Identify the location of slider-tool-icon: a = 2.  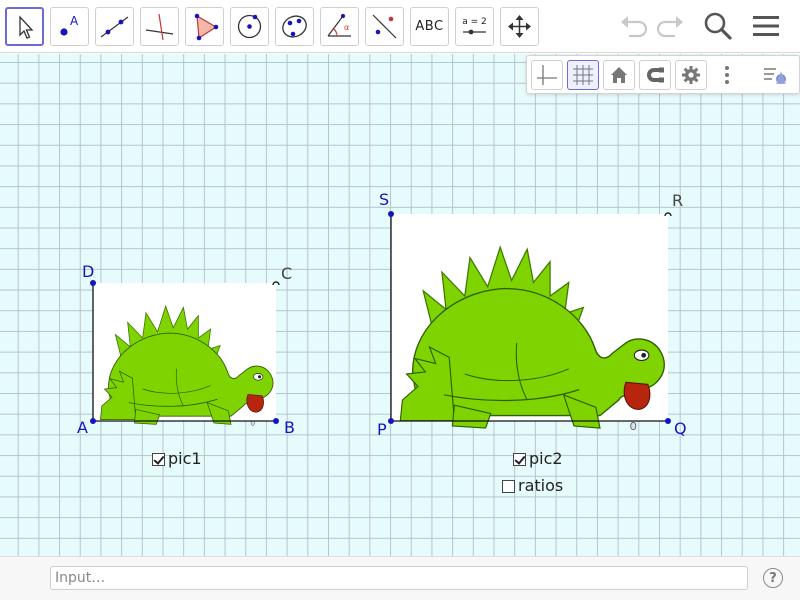
(474, 26).